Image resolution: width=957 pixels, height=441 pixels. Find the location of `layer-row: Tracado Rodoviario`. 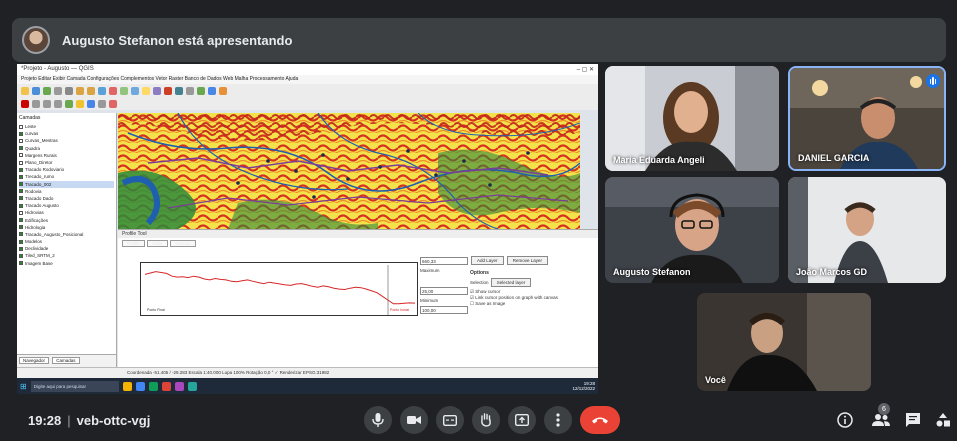

layer-row: Tracado Rodoviario is located at coordinates (66, 169).